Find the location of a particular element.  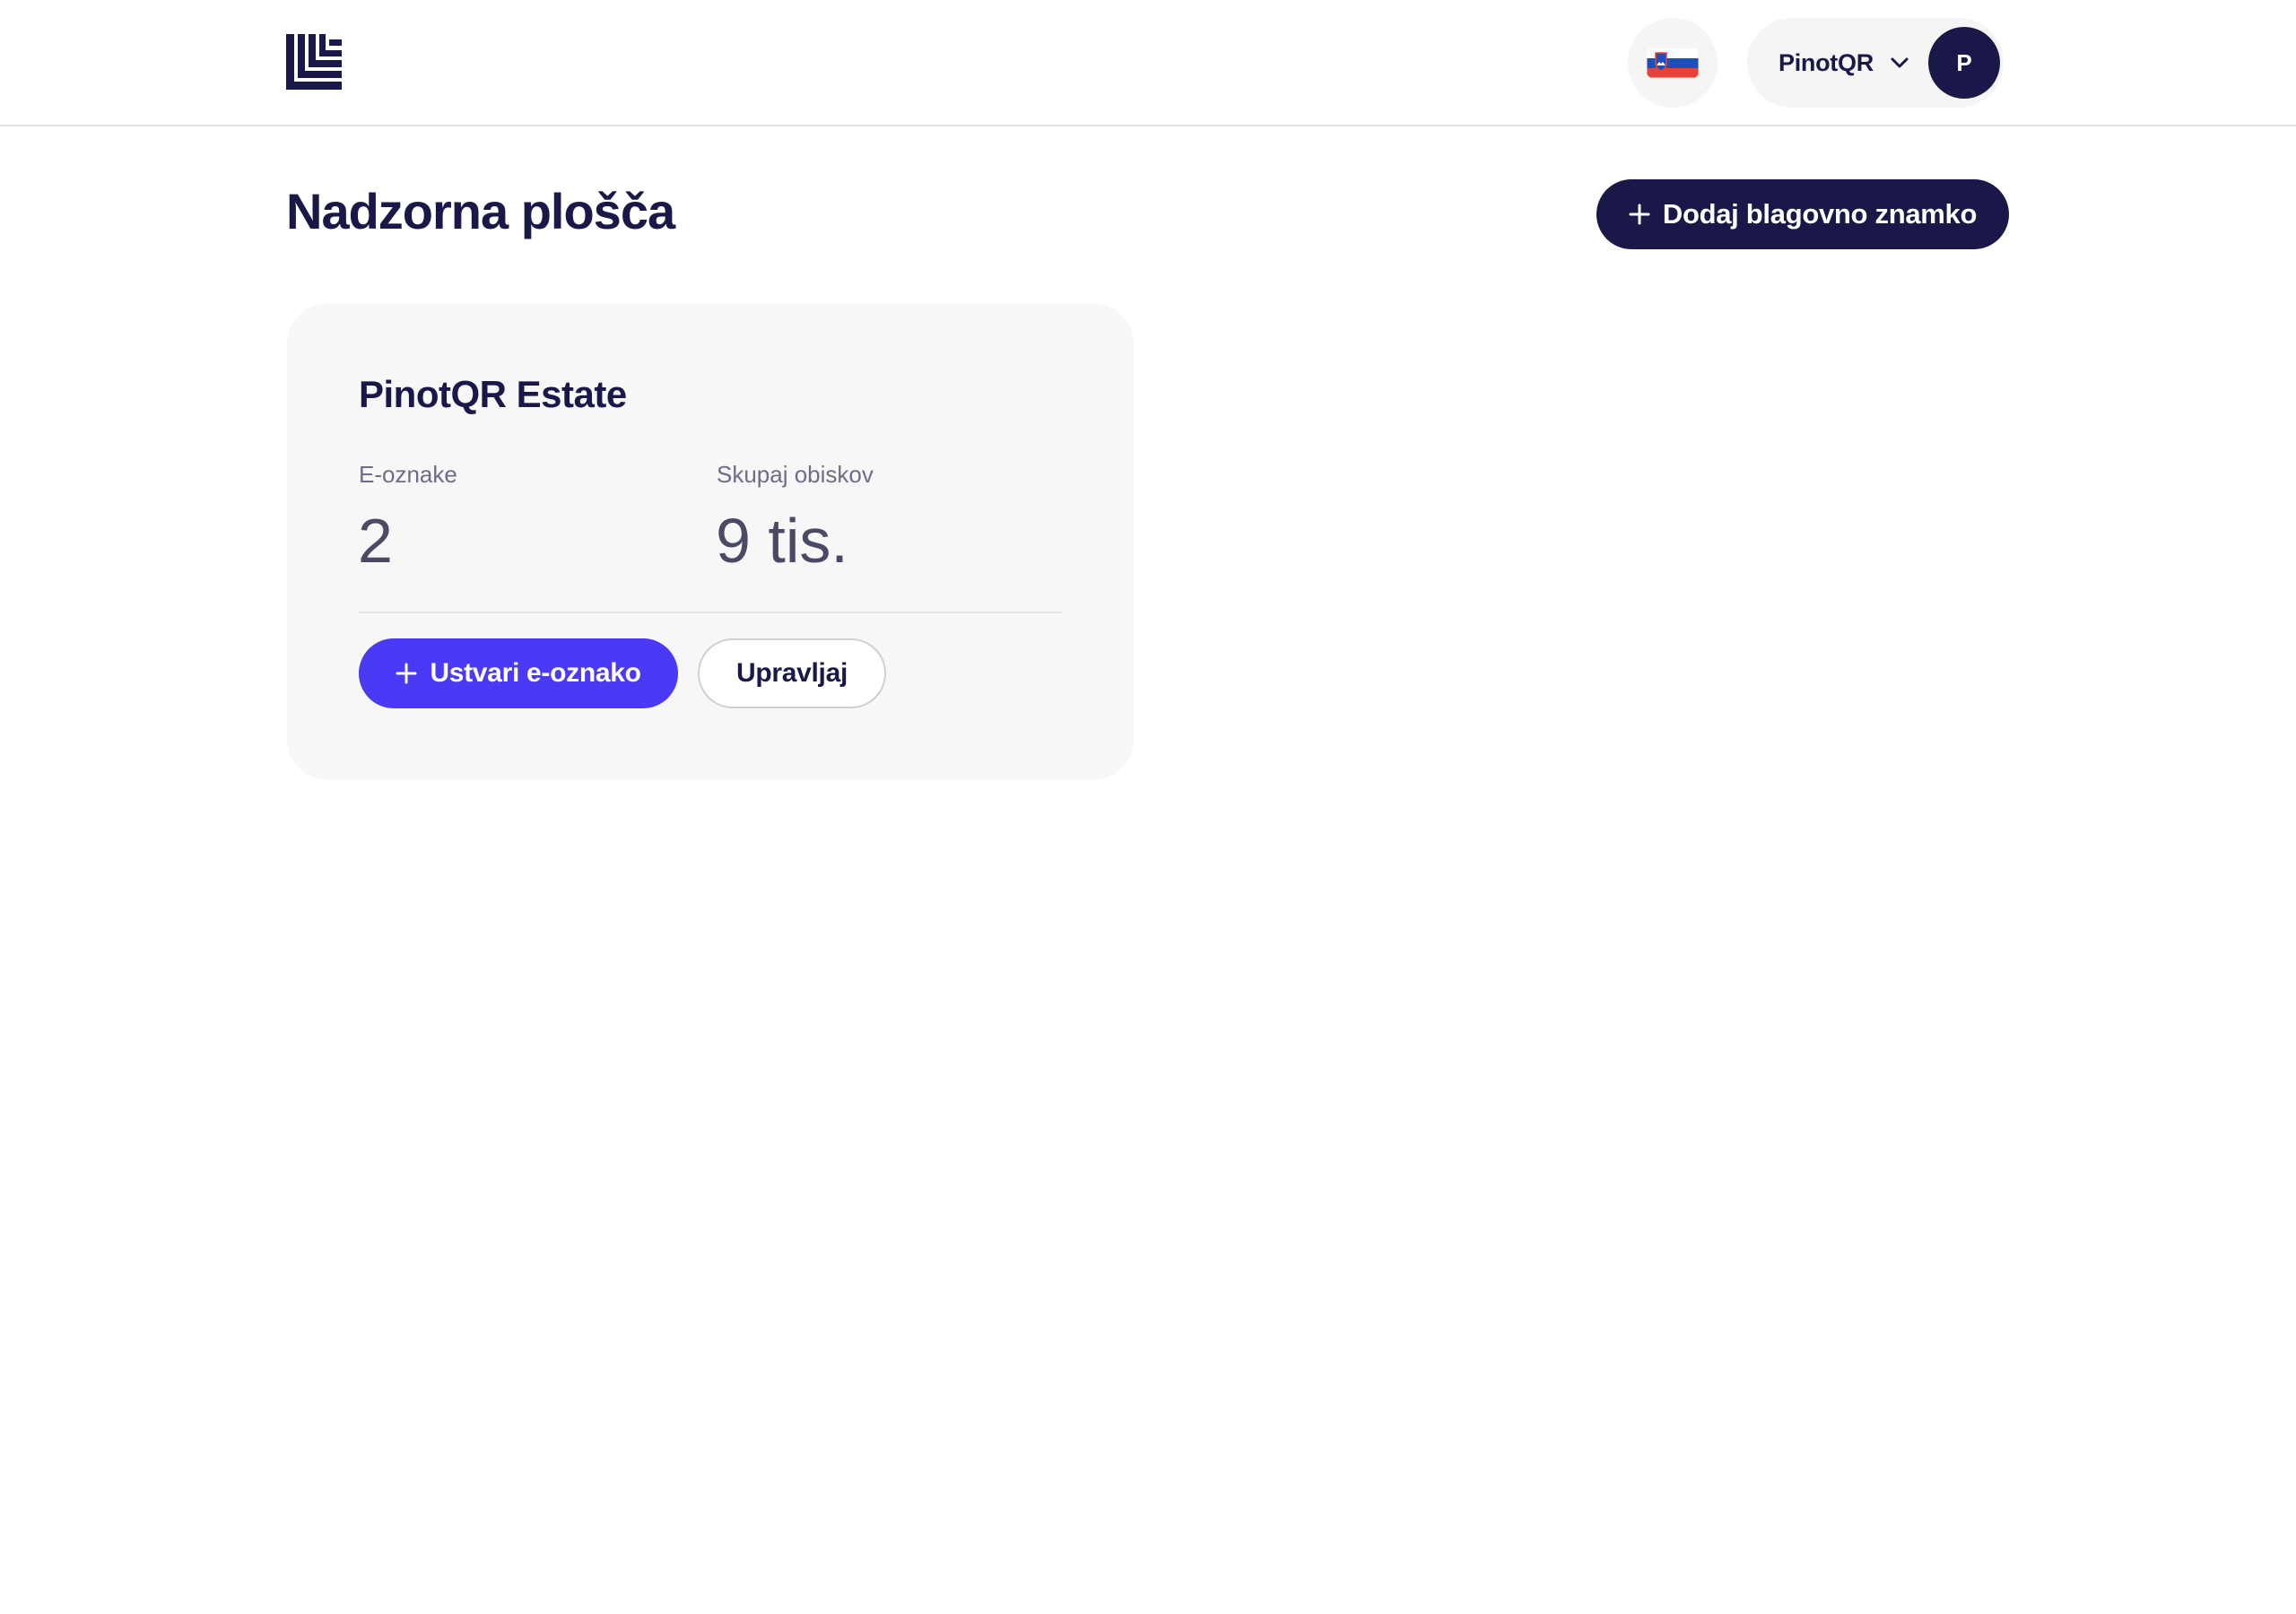

add-brand-label: Dodaj blagovno znamko is located at coordinates (1820, 214).